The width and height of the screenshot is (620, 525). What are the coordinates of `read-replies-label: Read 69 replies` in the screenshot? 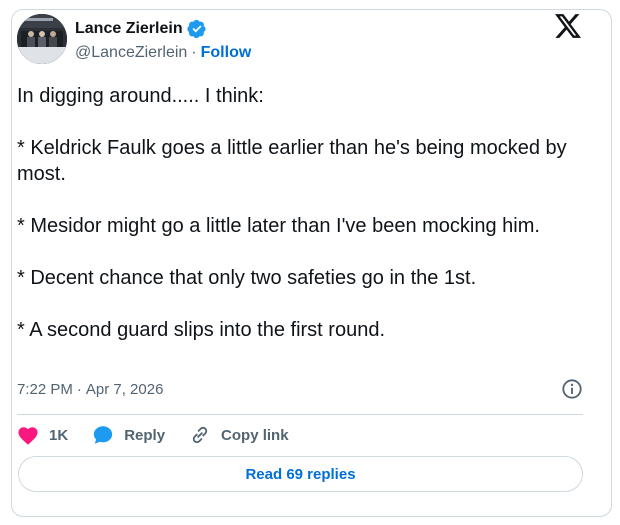 It's located at (300, 474).